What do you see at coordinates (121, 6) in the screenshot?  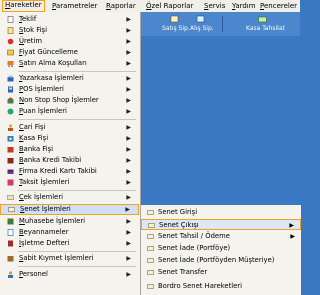 I see `menu-raporlar: Raporlar` at bounding box center [121, 6].